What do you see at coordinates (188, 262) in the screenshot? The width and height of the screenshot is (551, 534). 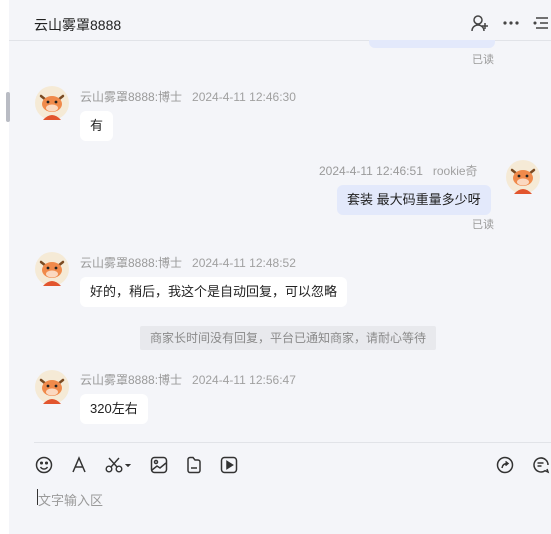 I see `message-meta: 云山雾罩8888:博士 2024-4-11 12:48:52` at bounding box center [188, 262].